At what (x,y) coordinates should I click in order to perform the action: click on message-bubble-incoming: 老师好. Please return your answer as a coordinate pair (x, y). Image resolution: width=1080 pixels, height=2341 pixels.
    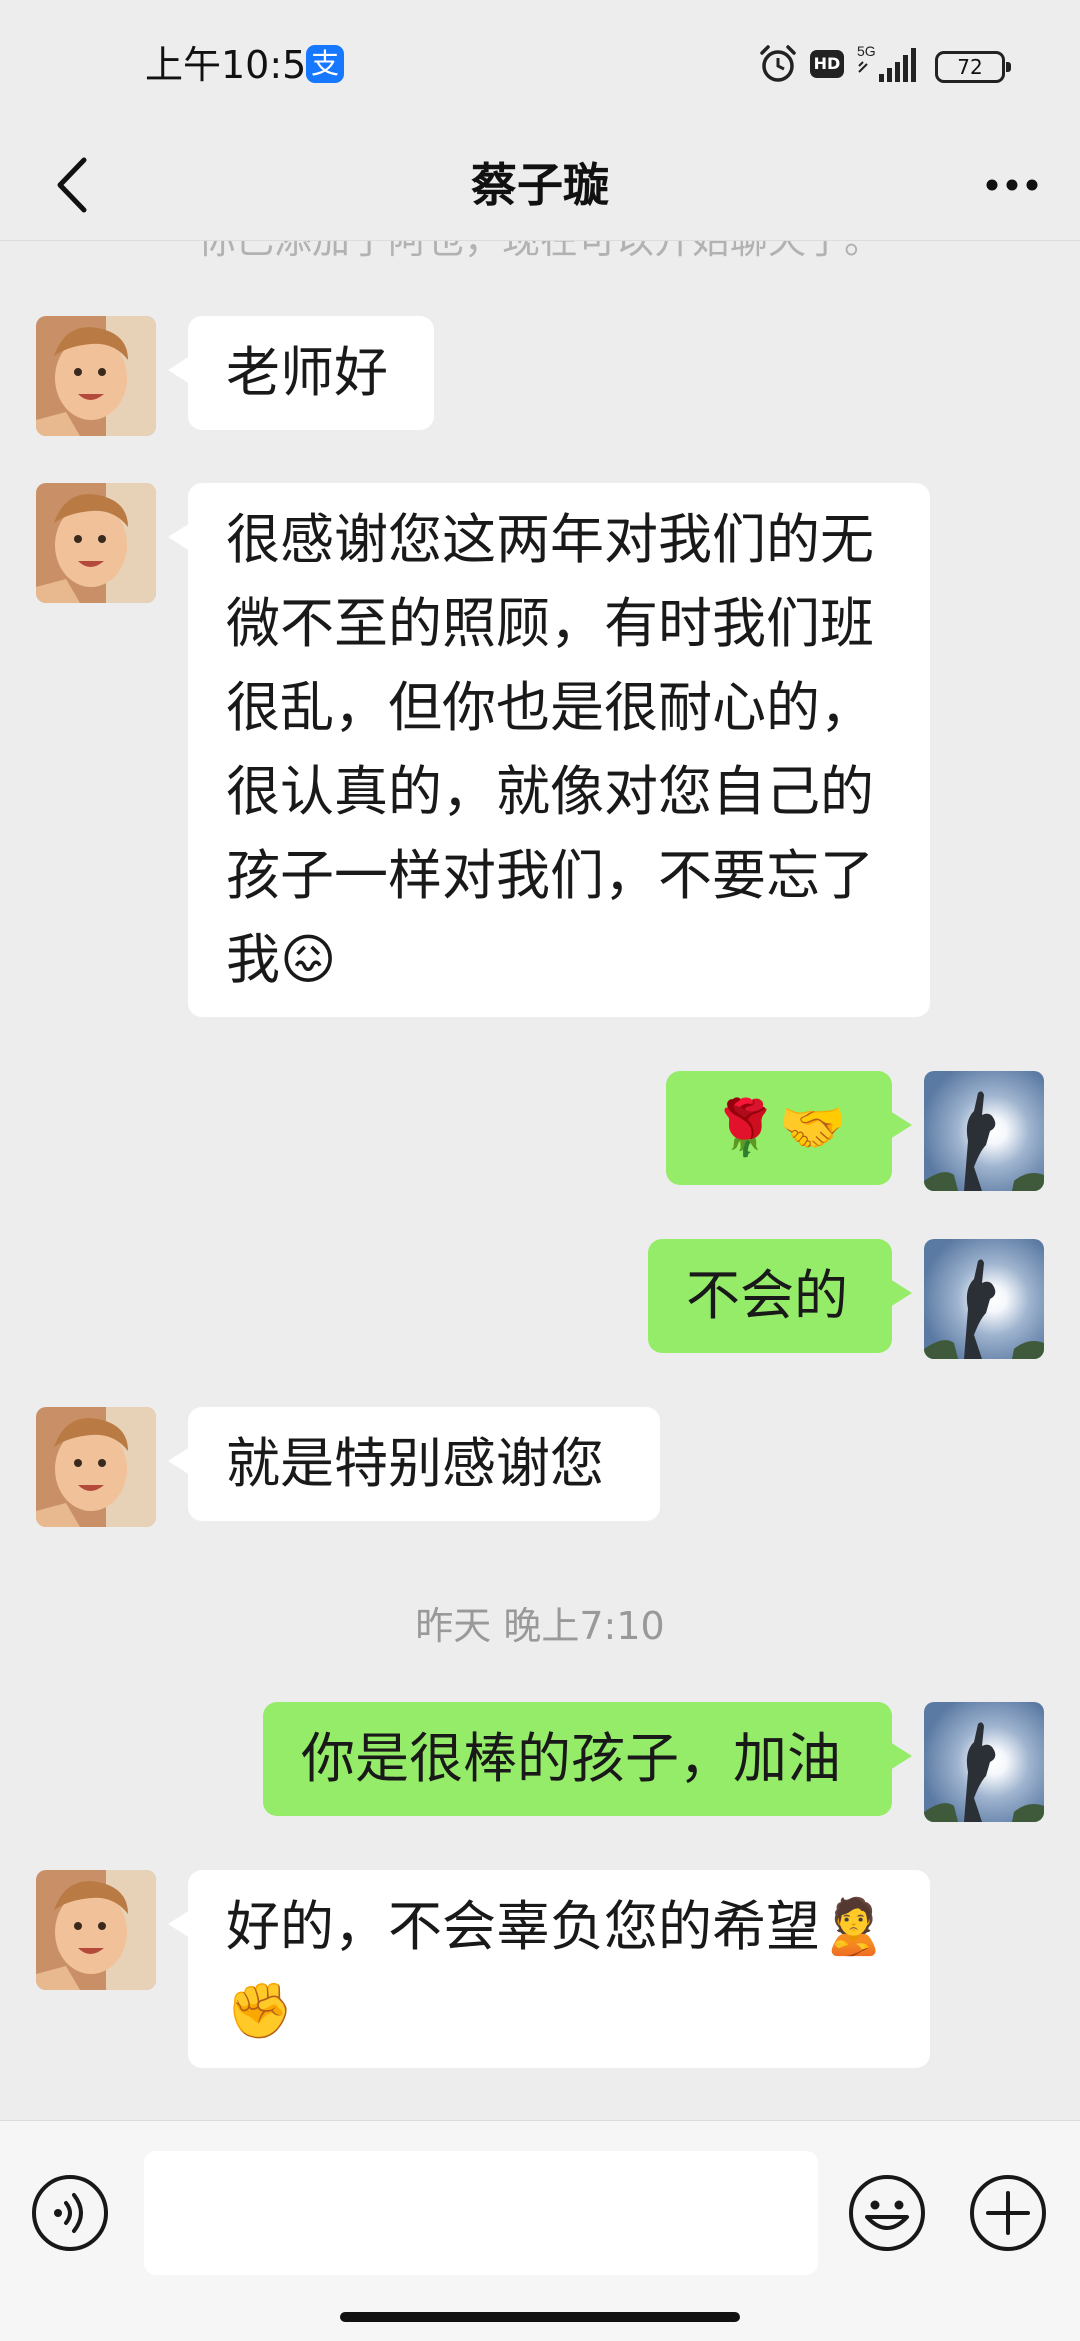
    Looking at the image, I should click on (301, 373).